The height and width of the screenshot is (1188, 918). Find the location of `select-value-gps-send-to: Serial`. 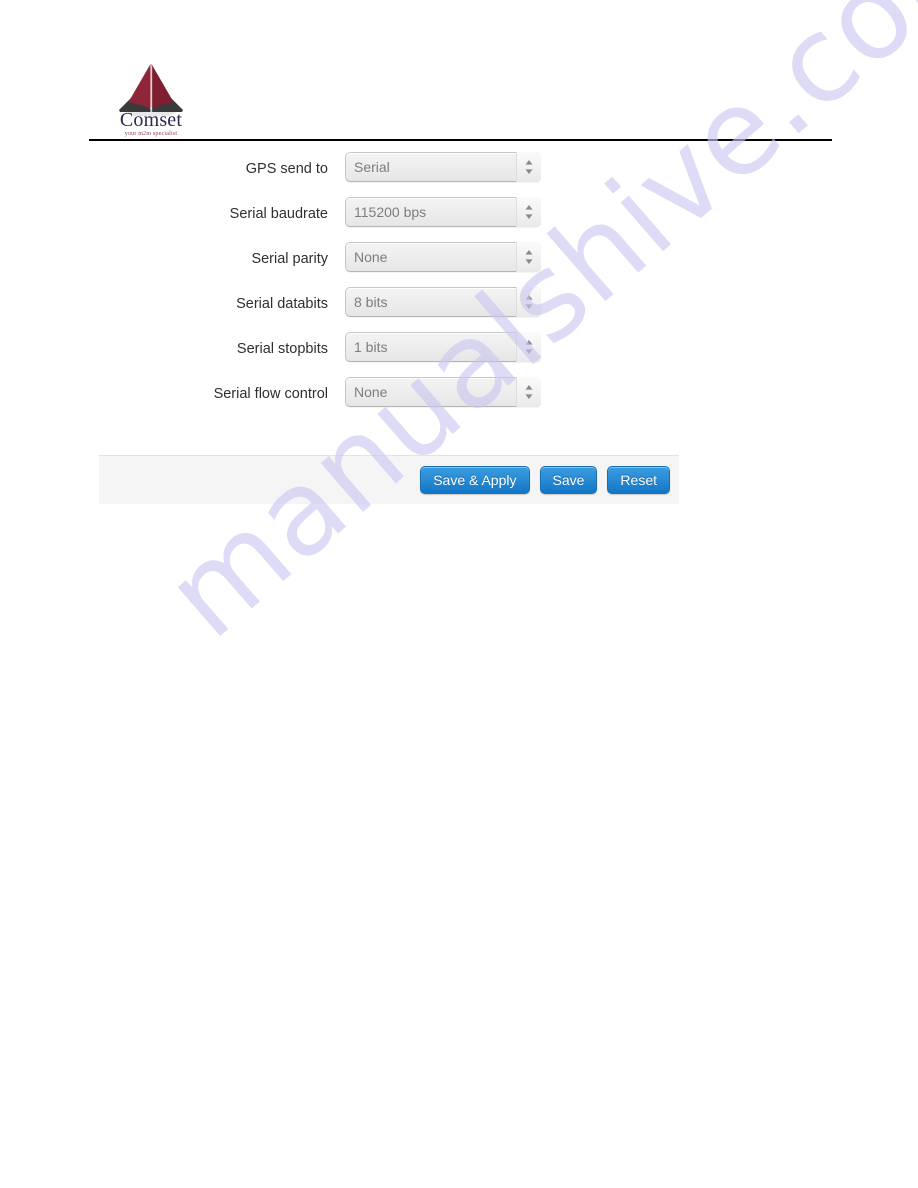

select-value-gps-send-to: Serial is located at coordinates (372, 167).